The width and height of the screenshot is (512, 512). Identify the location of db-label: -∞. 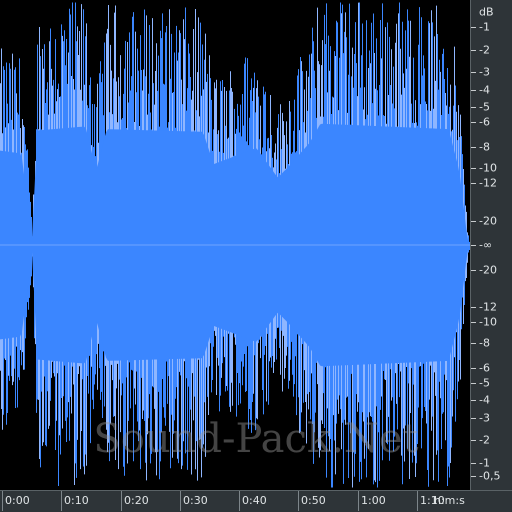
(486, 245).